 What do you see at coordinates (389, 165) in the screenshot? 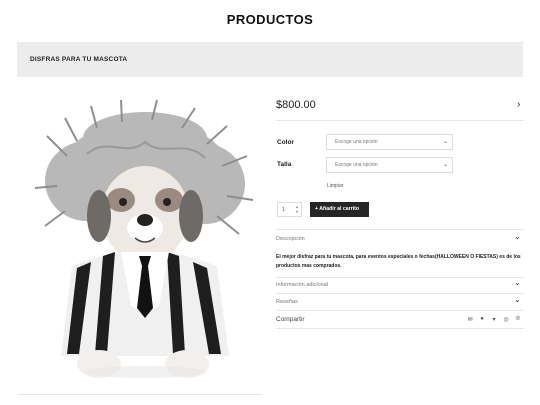
I see `size-select: Escoge una opción ⌄` at bounding box center [389, 165].